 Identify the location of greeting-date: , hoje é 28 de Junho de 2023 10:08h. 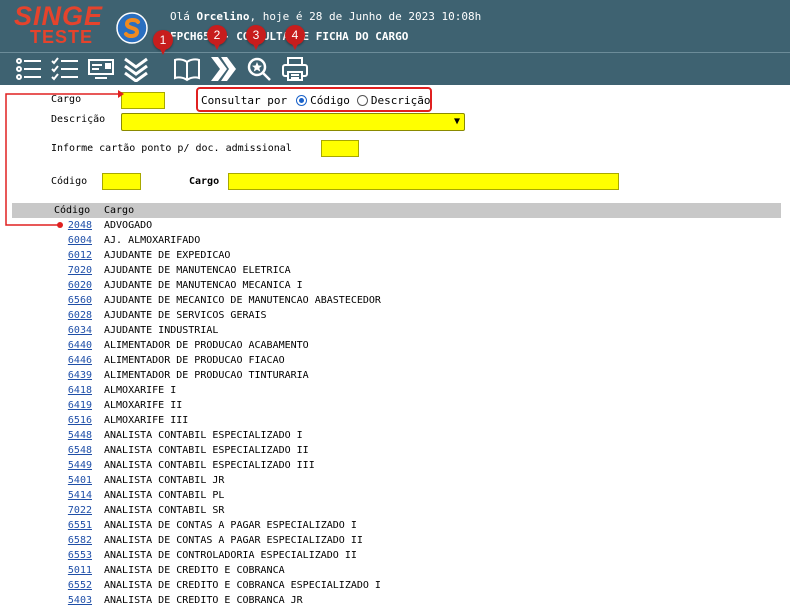
(365, 16).